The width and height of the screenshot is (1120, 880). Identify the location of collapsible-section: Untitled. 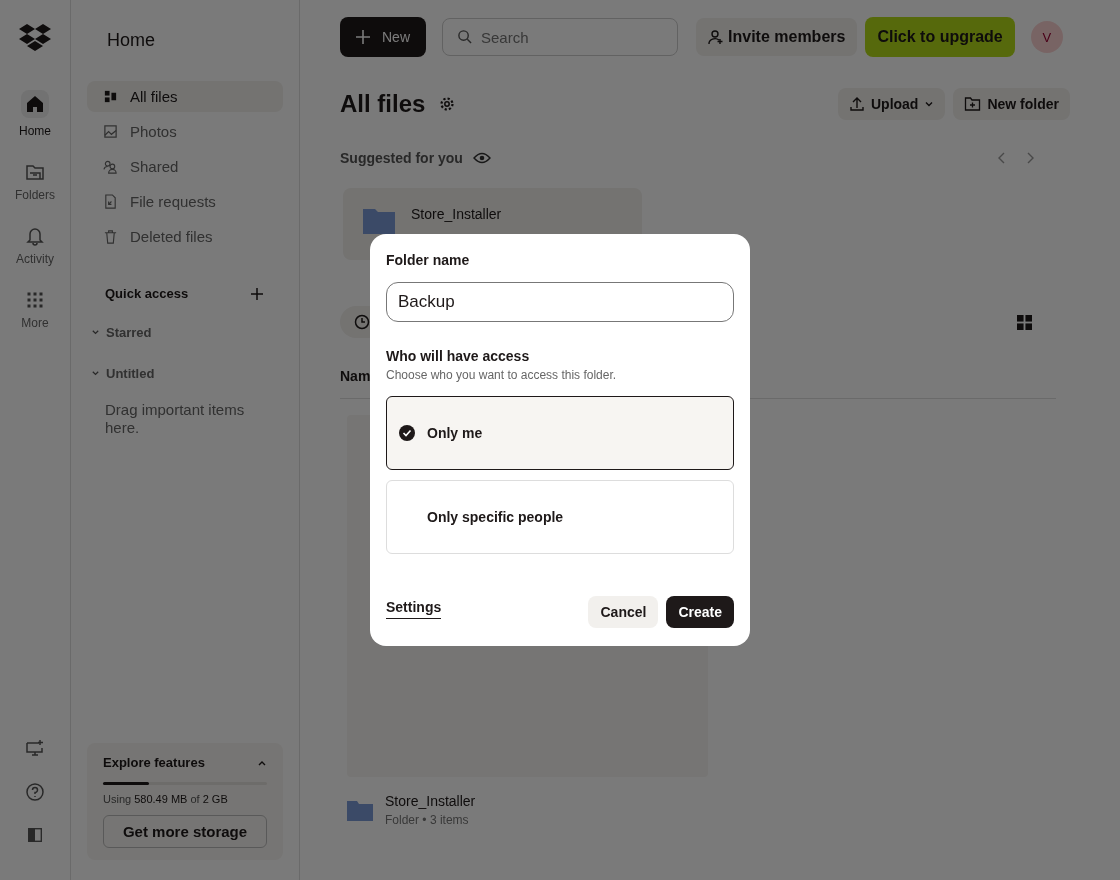
(185, 373).